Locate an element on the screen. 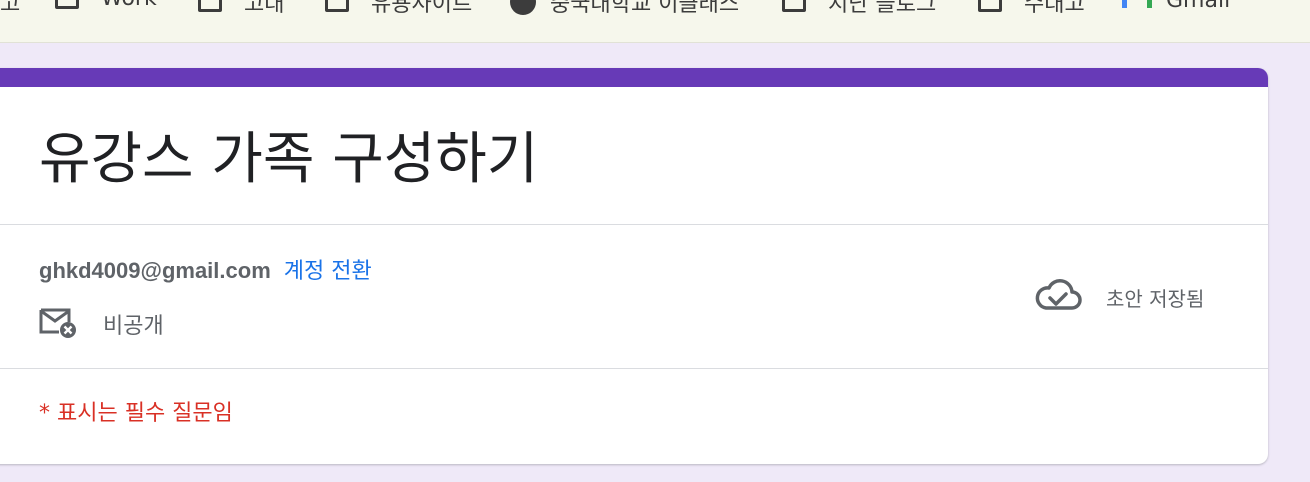  save-status: 초안 저장됨 is located at coordinates (1119, 297).